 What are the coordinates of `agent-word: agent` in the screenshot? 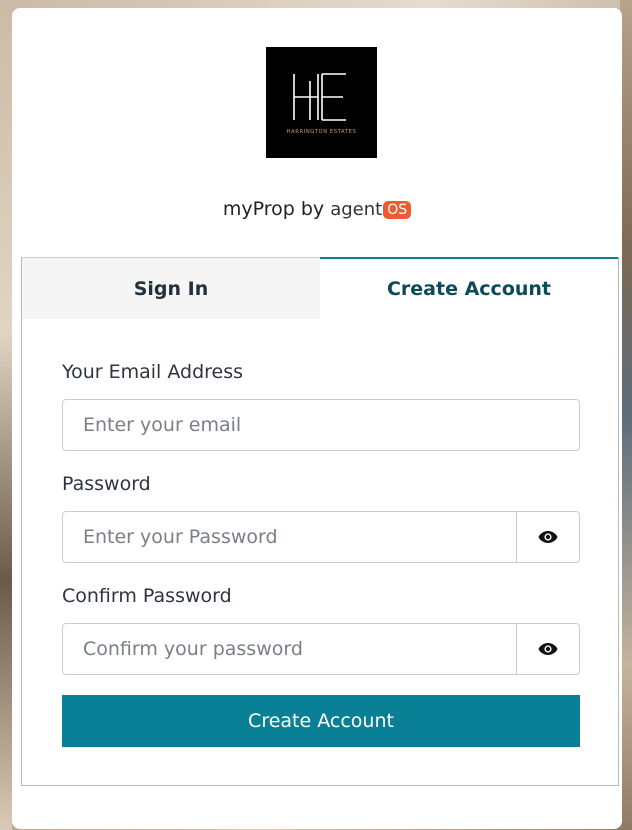 It's located at (356, 209).